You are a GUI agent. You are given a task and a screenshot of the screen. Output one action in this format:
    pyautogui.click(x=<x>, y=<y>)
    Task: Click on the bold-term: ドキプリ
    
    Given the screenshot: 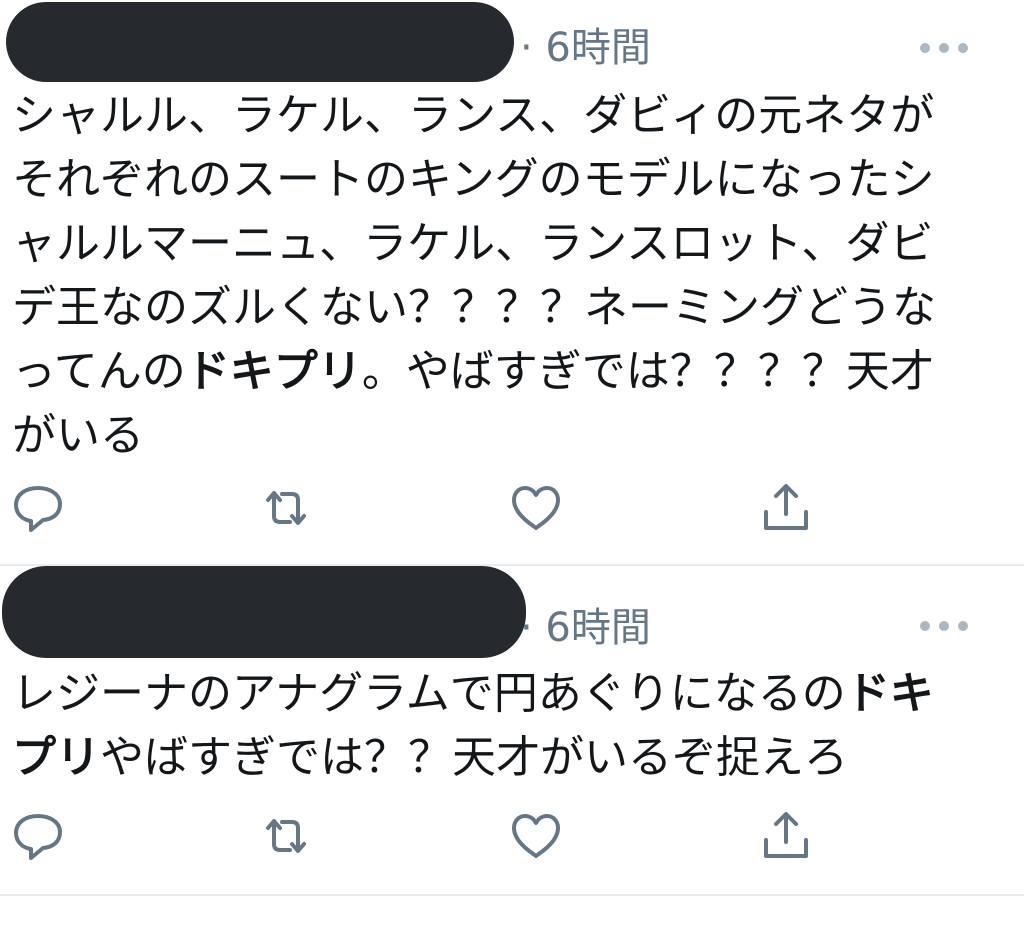 What is the action you would take?
    pyautogui.click(x=273, y=371)
    